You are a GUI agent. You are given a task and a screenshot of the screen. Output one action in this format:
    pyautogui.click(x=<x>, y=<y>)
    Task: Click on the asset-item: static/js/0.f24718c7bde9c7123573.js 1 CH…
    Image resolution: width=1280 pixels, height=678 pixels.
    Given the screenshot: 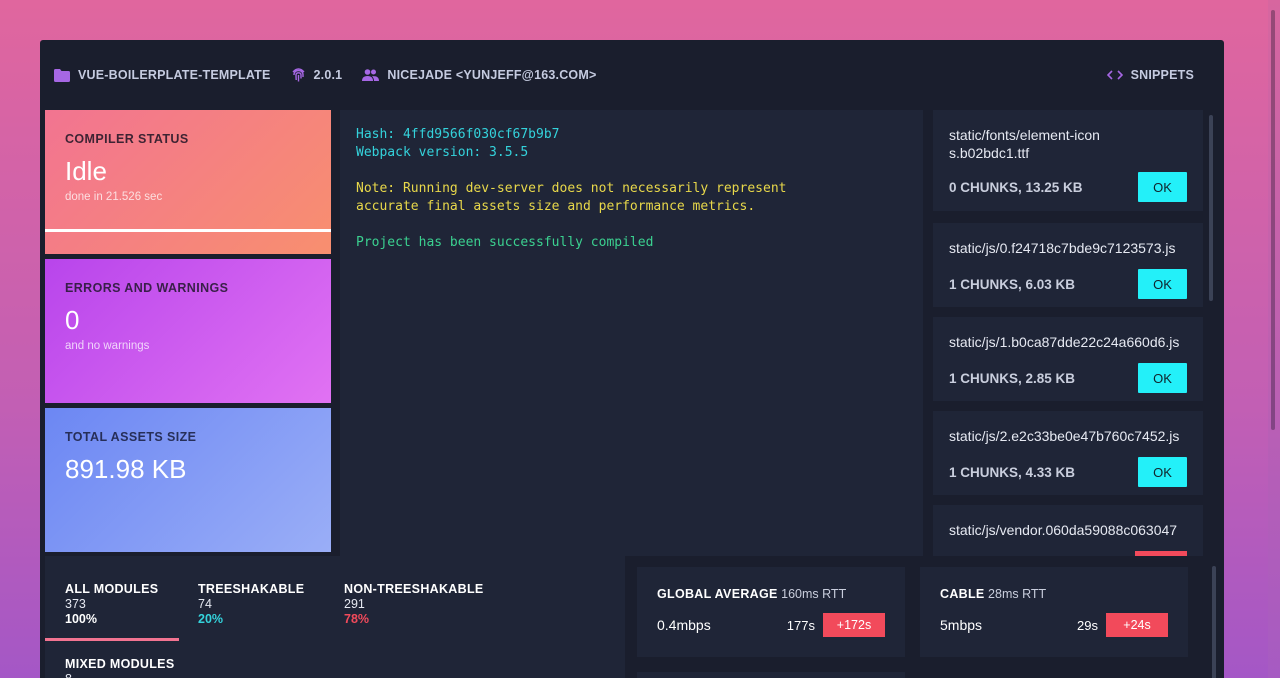 What is the action you would take?
    pyautogui.click(x=1068, y=265)
    